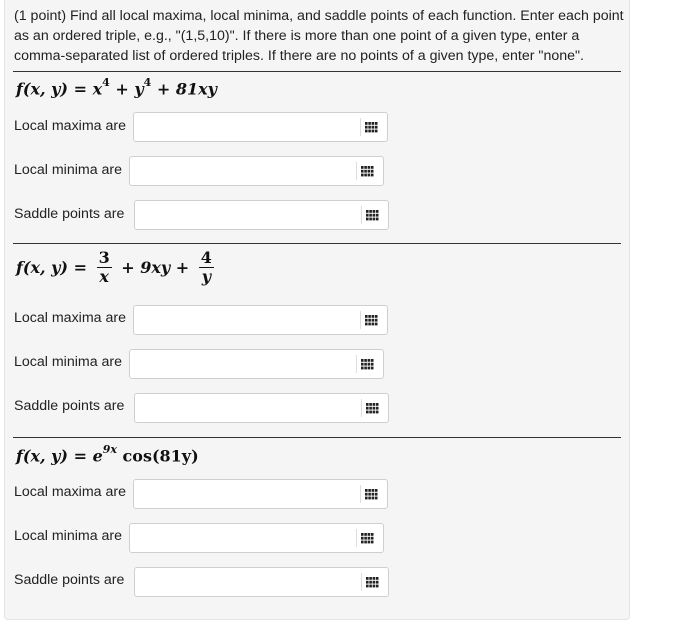 The height and width of the screenshot is (625, 683). I want to click on answer-field-p3-saddle, so click(261, 582).